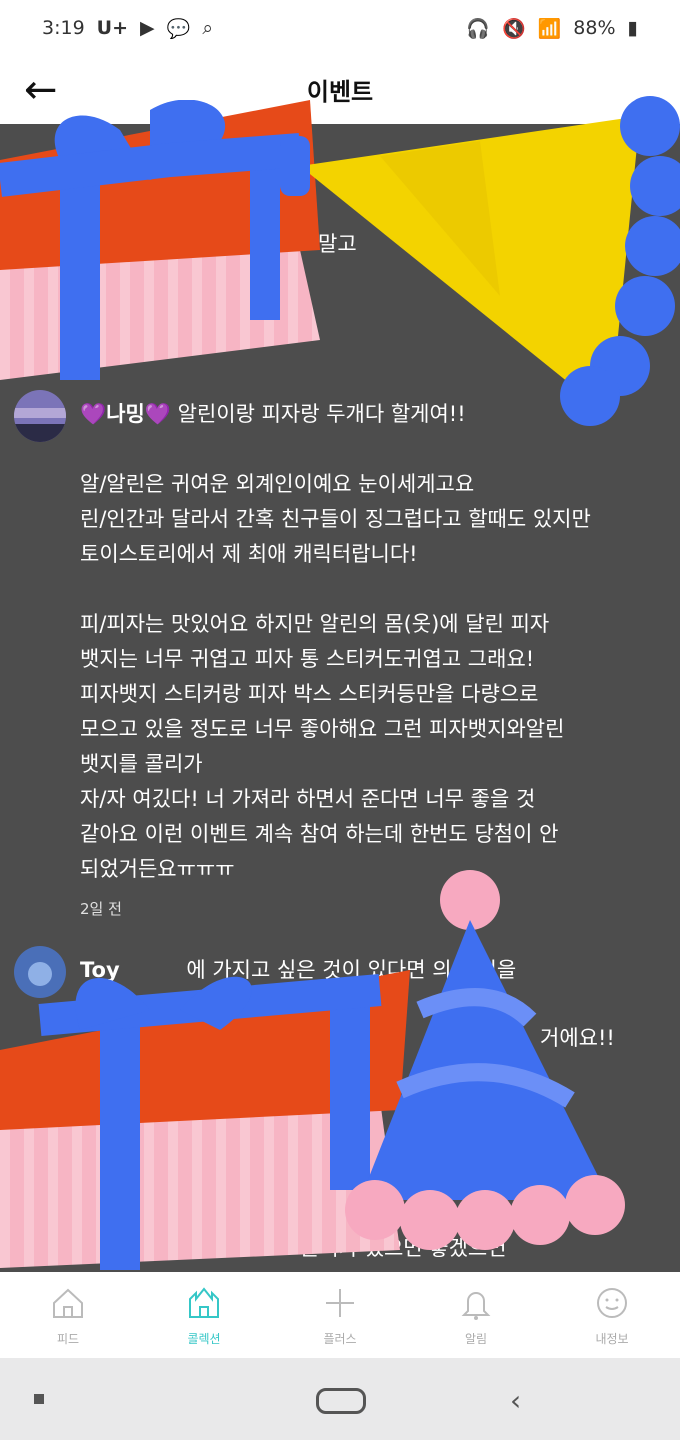 This screenshot has height=1440, width=680. Describe the element at coordinates (207, 28) in the screenshot. I see `search-icon: ⌕` at that location.